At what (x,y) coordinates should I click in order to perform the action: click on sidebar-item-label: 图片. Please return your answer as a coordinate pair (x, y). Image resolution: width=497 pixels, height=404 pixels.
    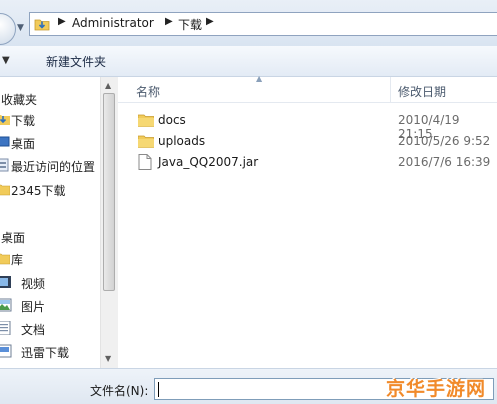
    Looking at the image, I should click on (33, 307).